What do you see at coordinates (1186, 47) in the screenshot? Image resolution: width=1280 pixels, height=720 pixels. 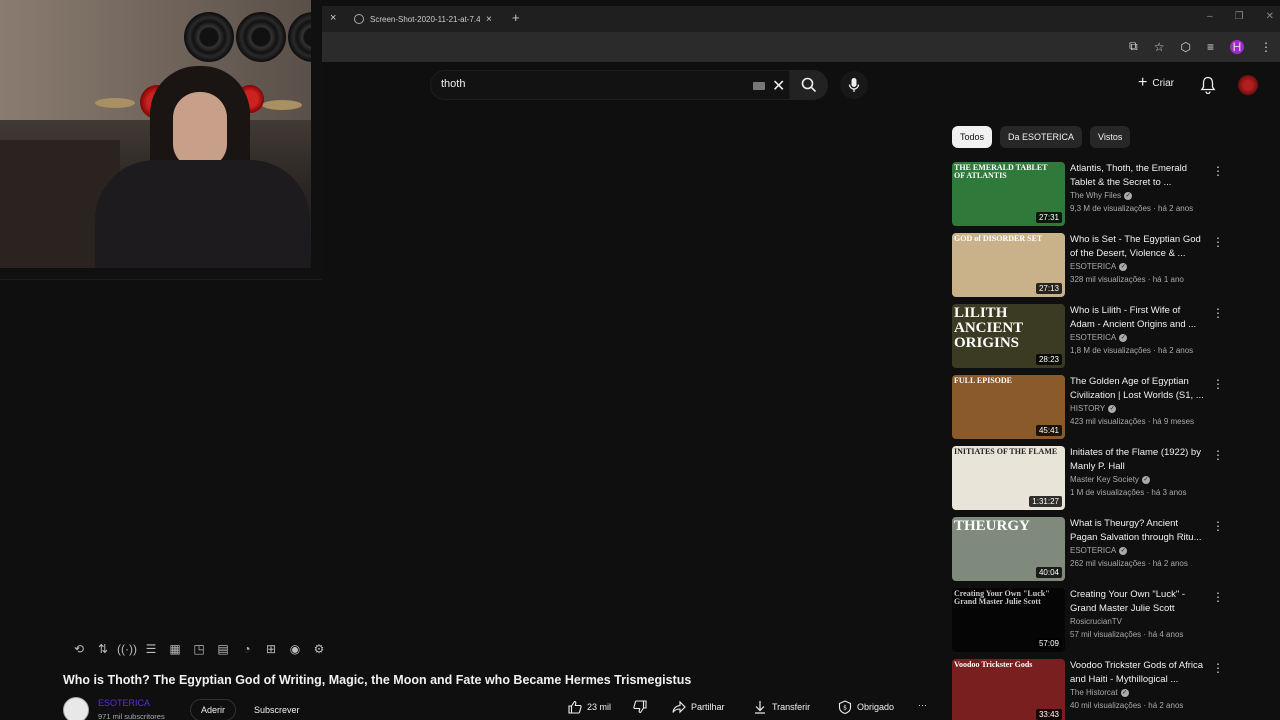 I see `extensions-icon: ⬡` at bounding box center [1186, 47].